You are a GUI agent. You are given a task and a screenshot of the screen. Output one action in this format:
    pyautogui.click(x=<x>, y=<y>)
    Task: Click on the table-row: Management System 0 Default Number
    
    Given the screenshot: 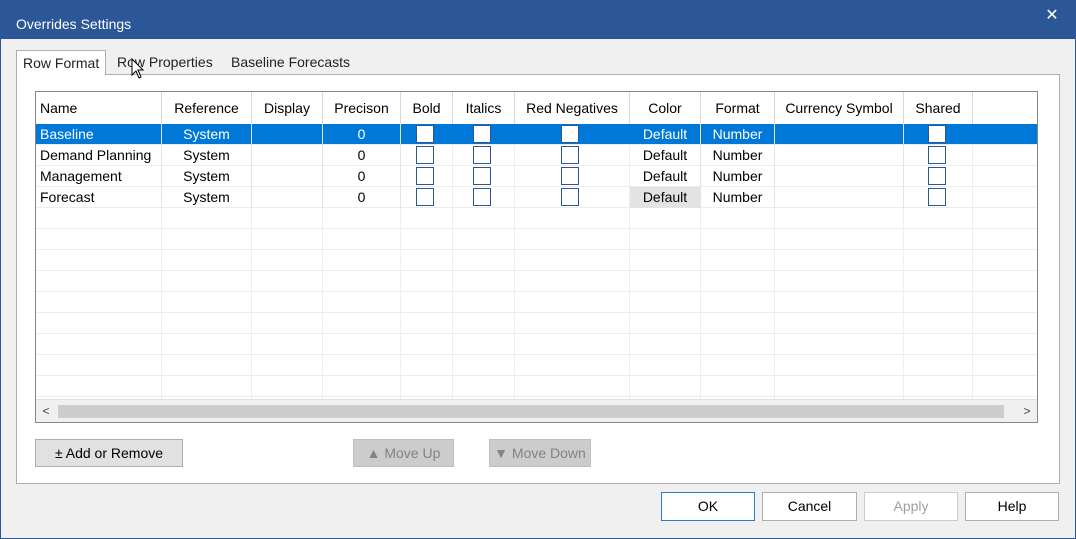 What is the action you would take?
    pyautogui.click(x=536, y=176)
    